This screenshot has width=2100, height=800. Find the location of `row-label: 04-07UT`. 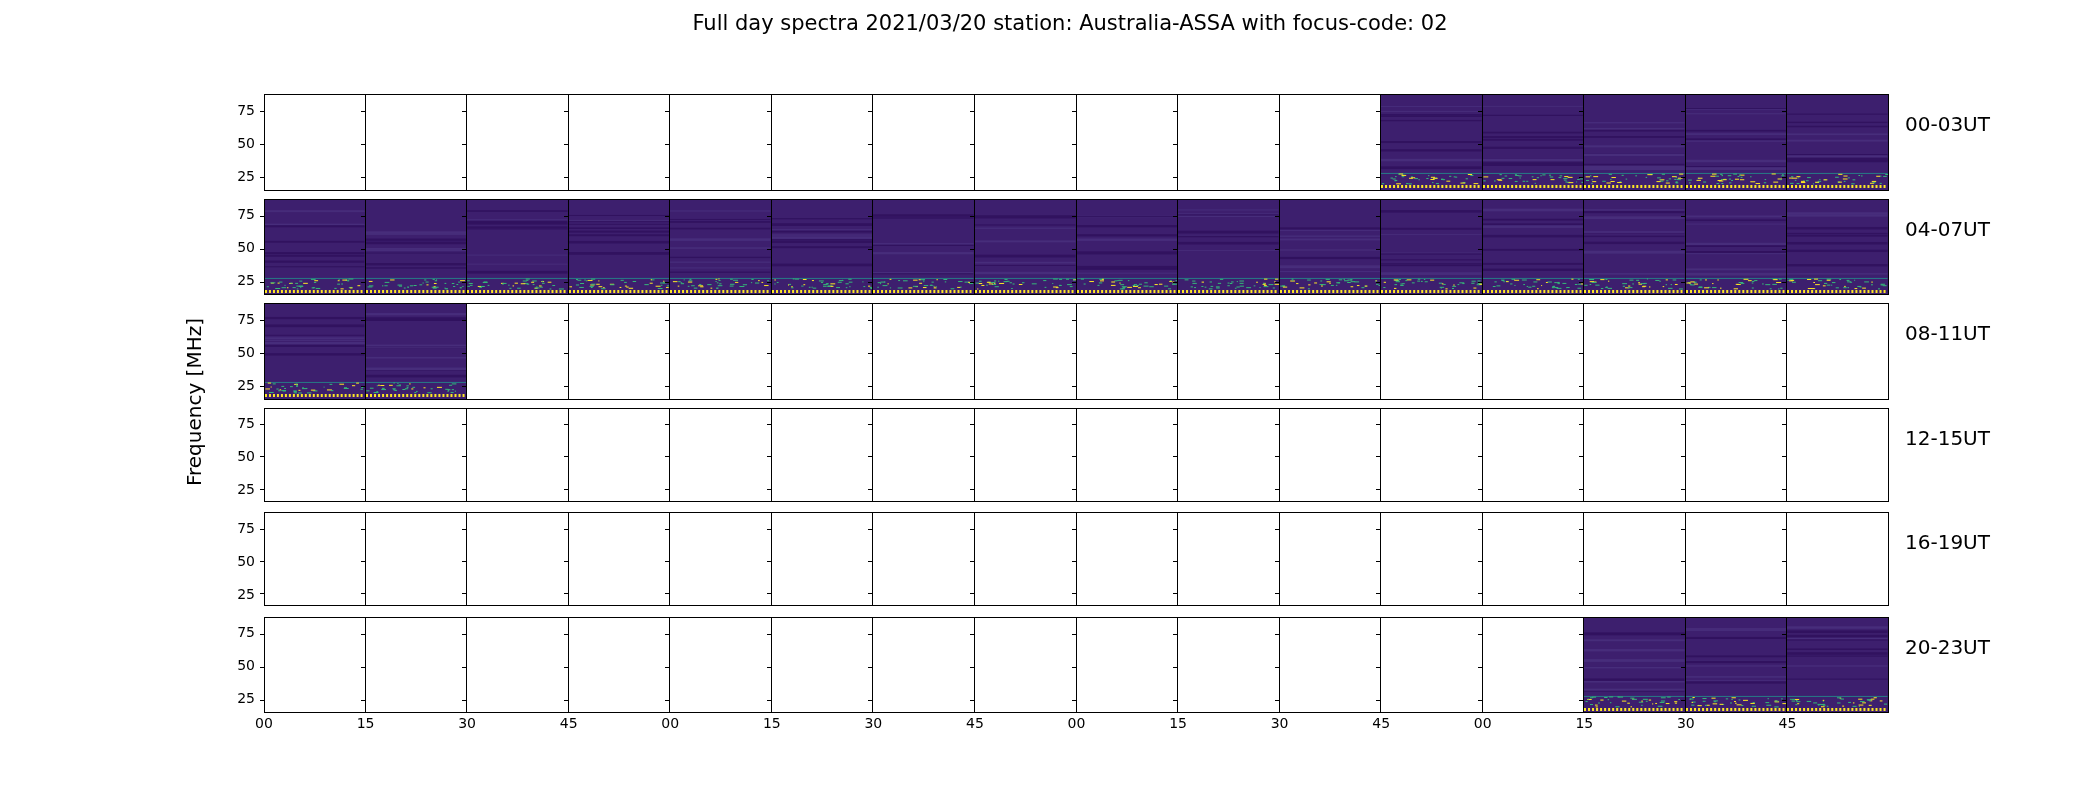

row-label: 04-07UT is located at coordinates (1947, 229).